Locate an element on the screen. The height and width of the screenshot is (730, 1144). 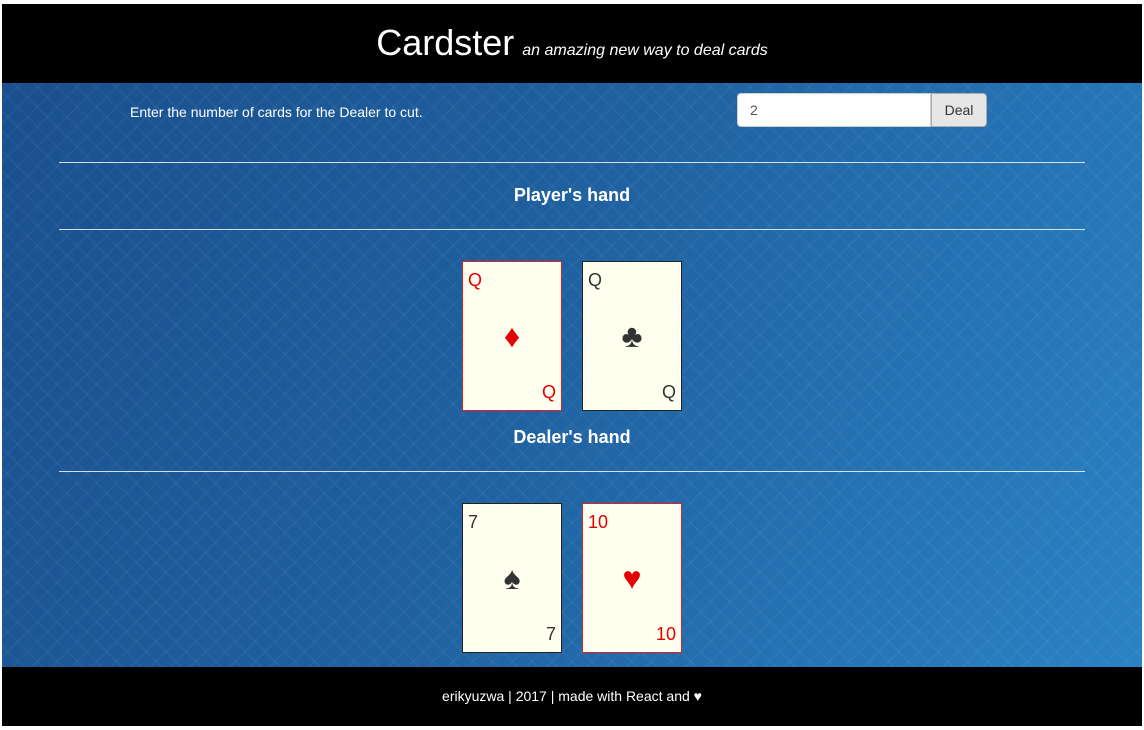
player-card-queen-of-clubs: Q ♣ Q is located at coordinates (632, 336).